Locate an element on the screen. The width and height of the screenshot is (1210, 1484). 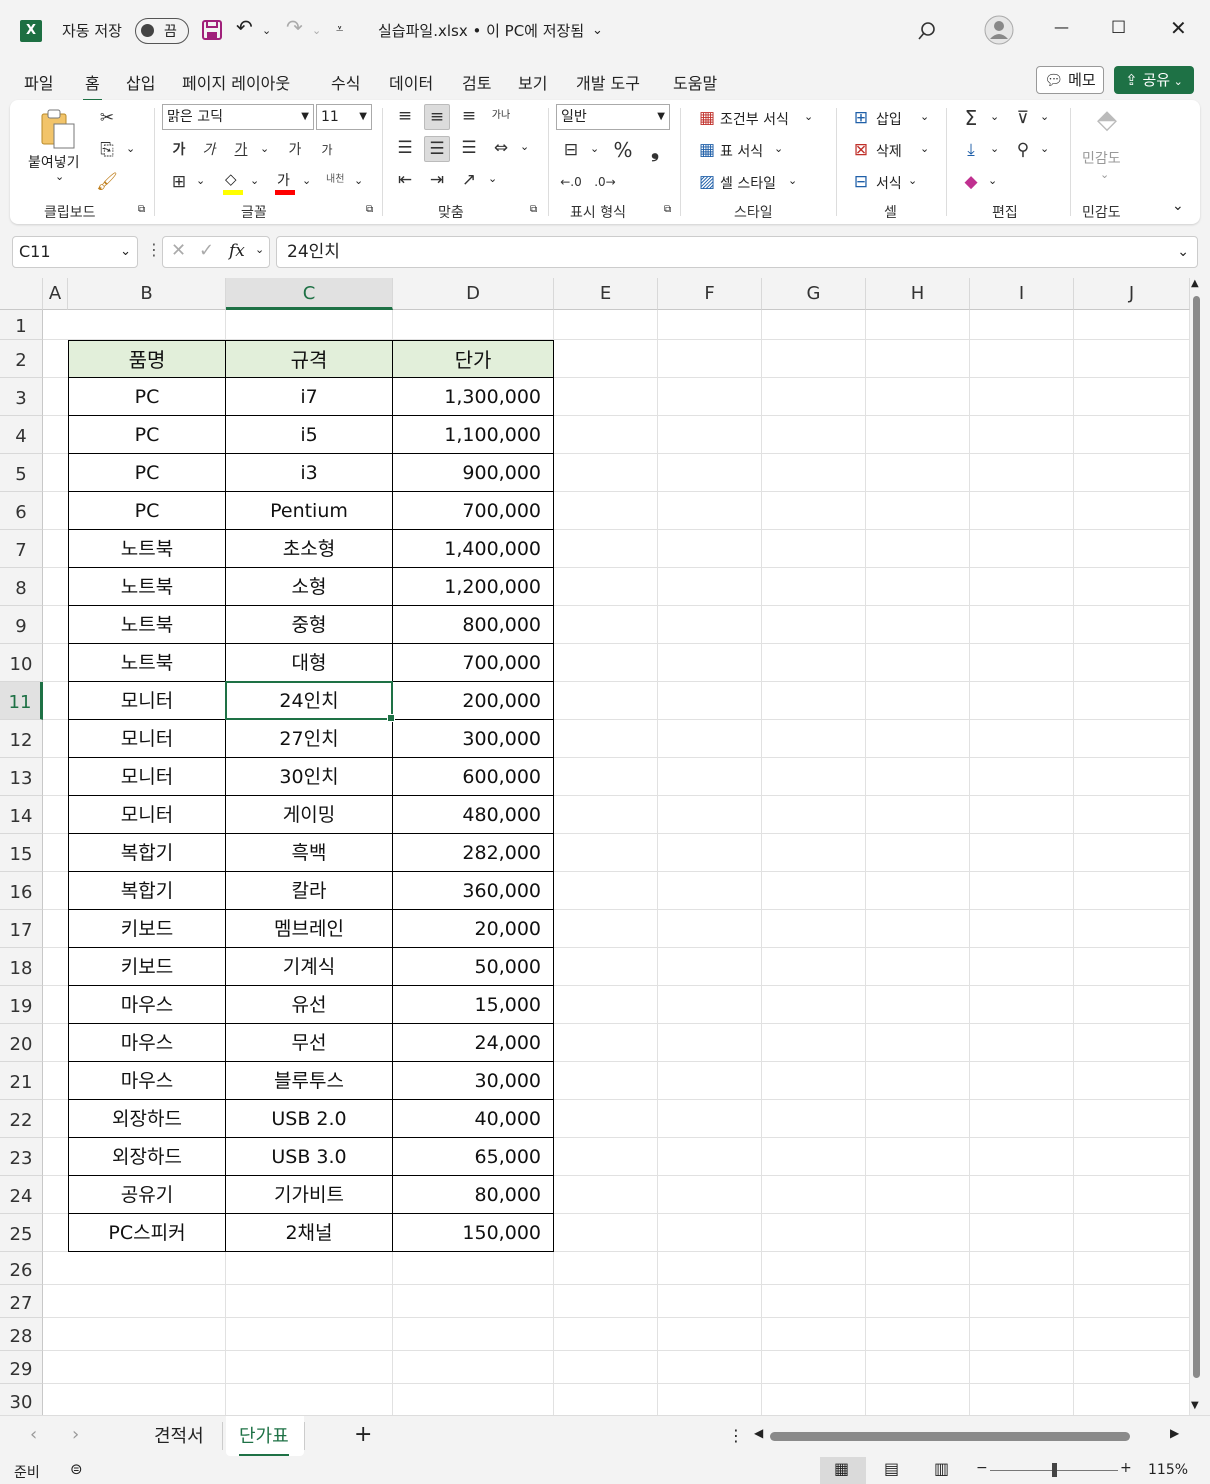
account-avatar-icon is located at coordinates (999, 30).